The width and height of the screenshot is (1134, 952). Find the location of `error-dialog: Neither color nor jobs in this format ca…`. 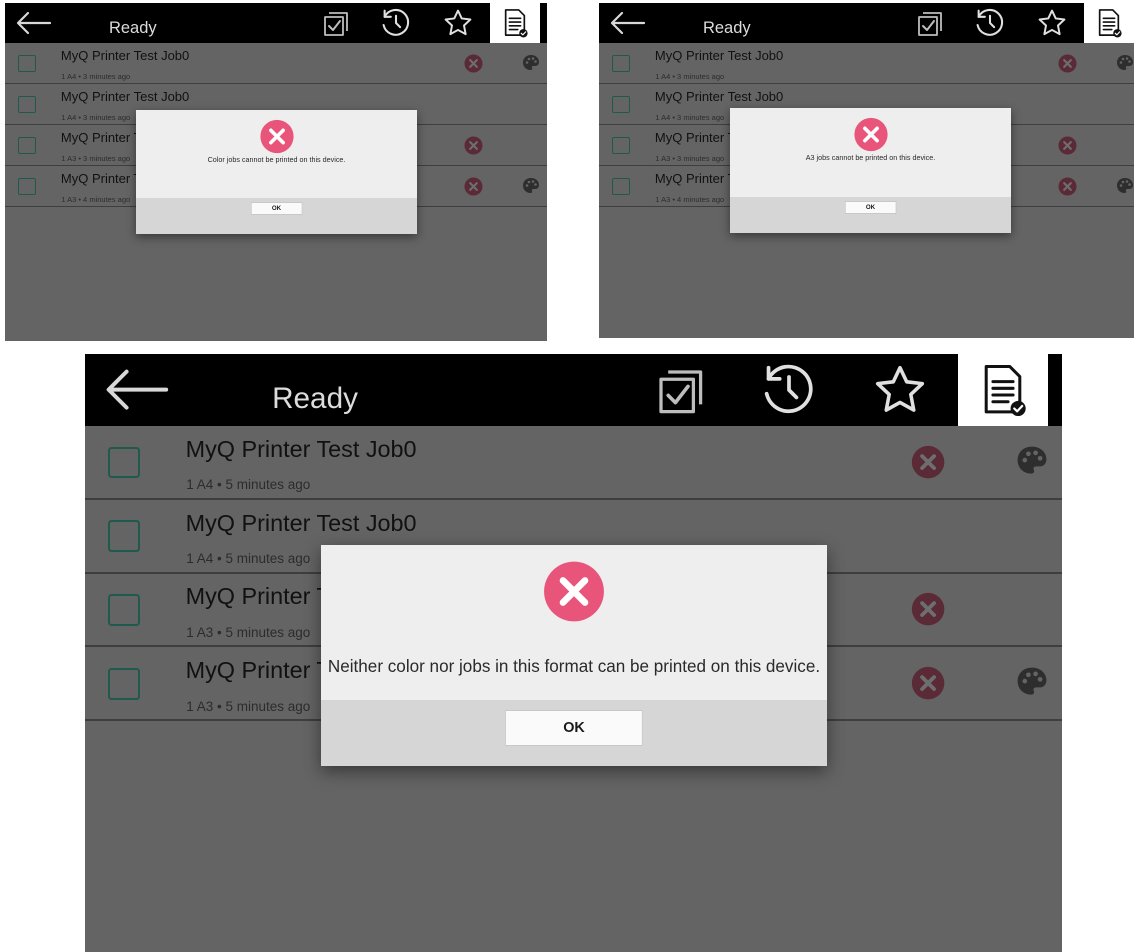

error-dialog: Neither color nor jobs in this format ca… is located at coordinates (574, 655).